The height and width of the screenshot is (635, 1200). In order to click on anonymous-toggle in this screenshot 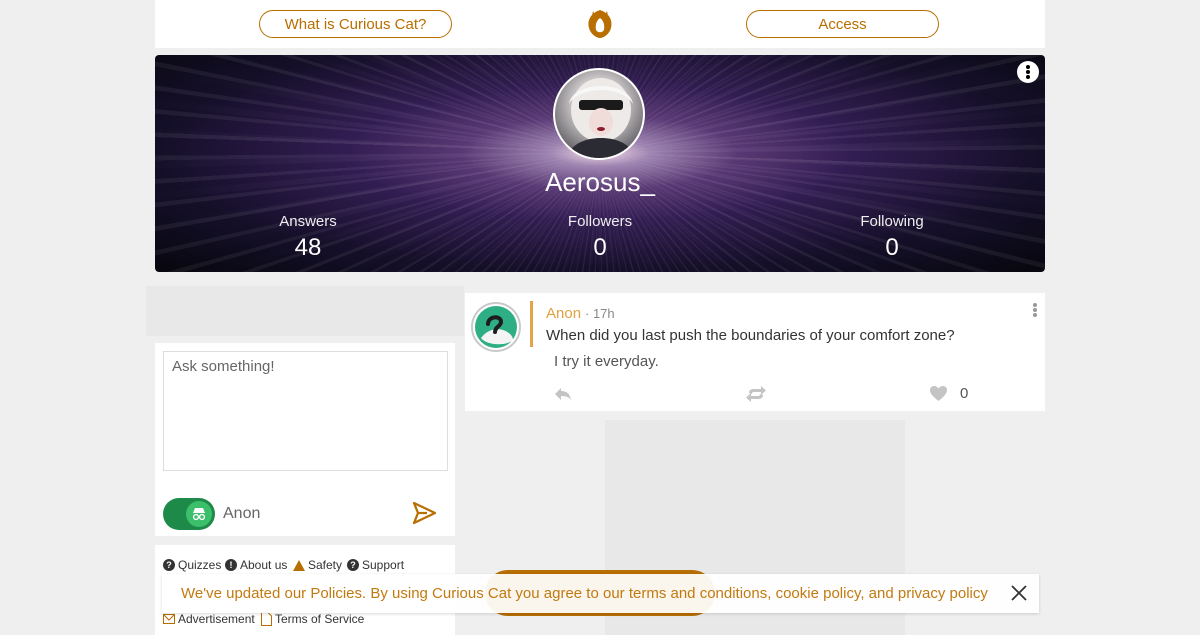, I will do `click(189, 514)`.